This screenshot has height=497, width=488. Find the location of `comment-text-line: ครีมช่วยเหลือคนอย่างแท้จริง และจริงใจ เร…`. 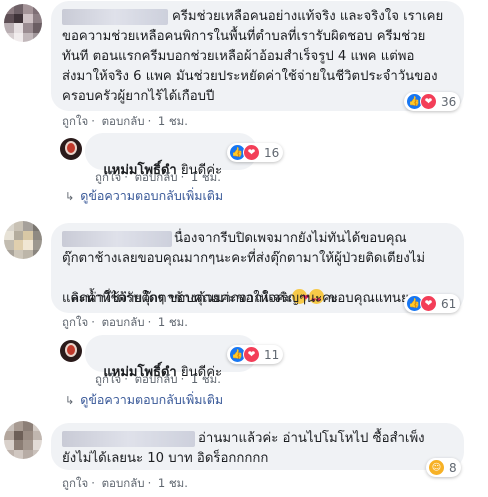

comment-text-line: ครีมช่วยเหลือคนอย่างแท้จริง และจริงใจ เร… is located at coordinates (308, 16).